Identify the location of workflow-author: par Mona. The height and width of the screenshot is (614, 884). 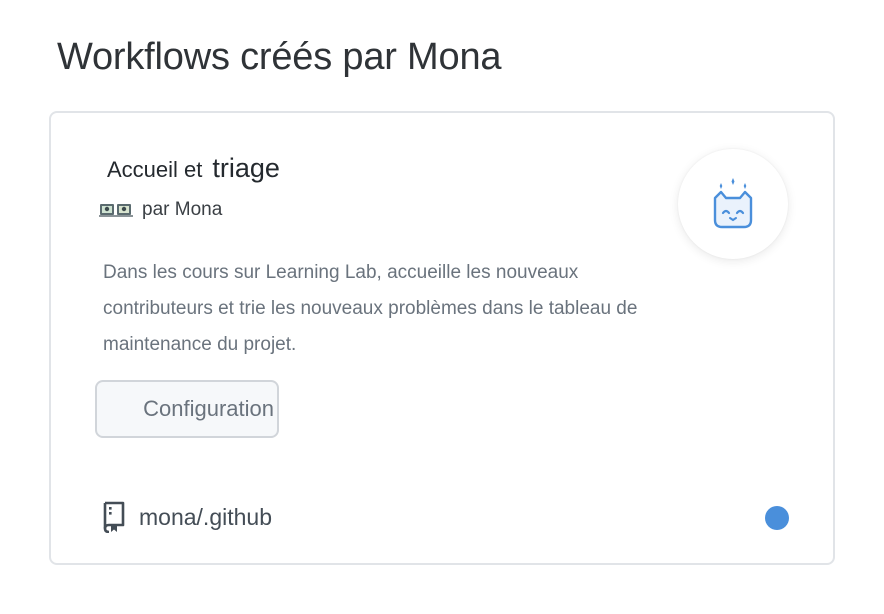
(160, 210).